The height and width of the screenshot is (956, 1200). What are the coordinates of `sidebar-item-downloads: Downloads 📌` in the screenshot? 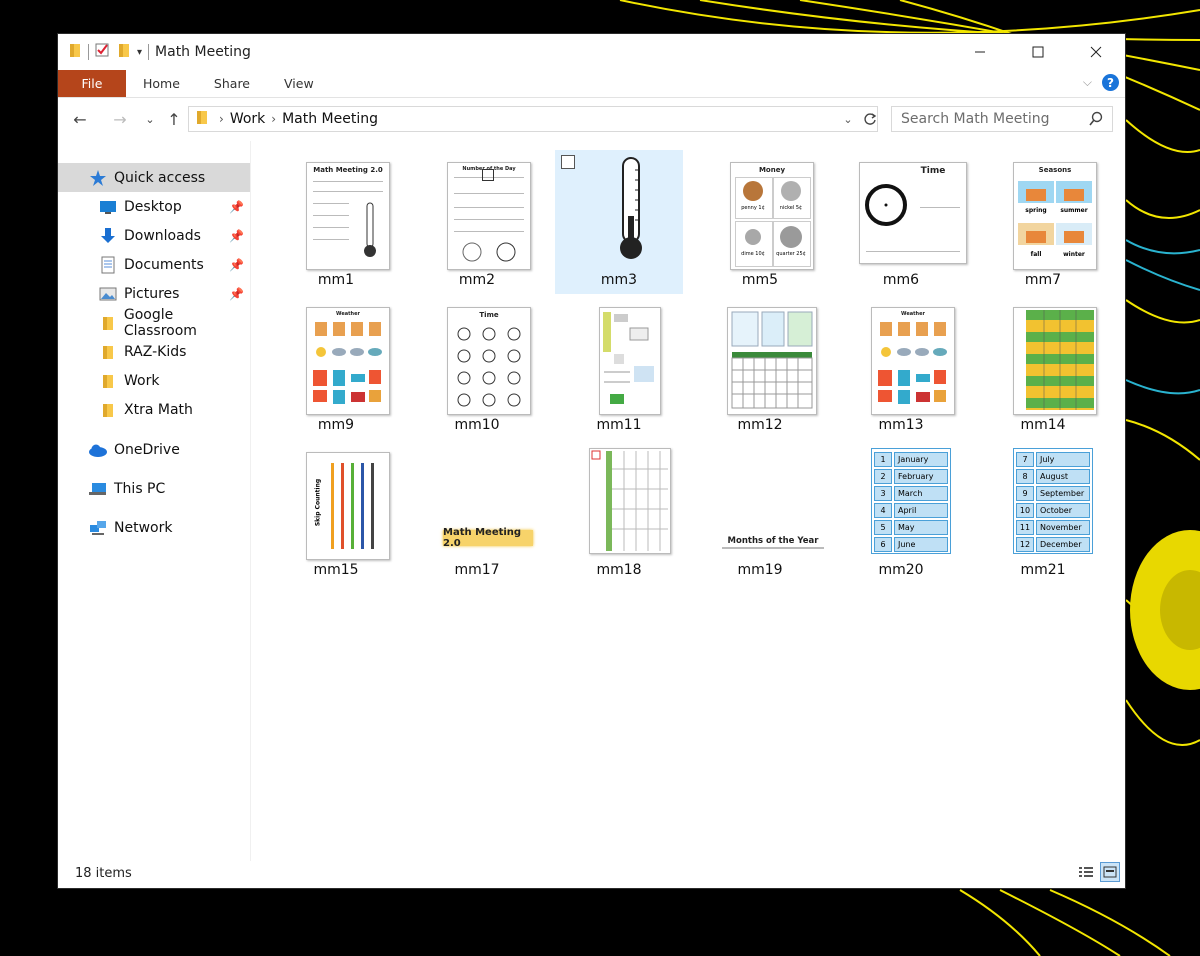 It's located at (154, 235).